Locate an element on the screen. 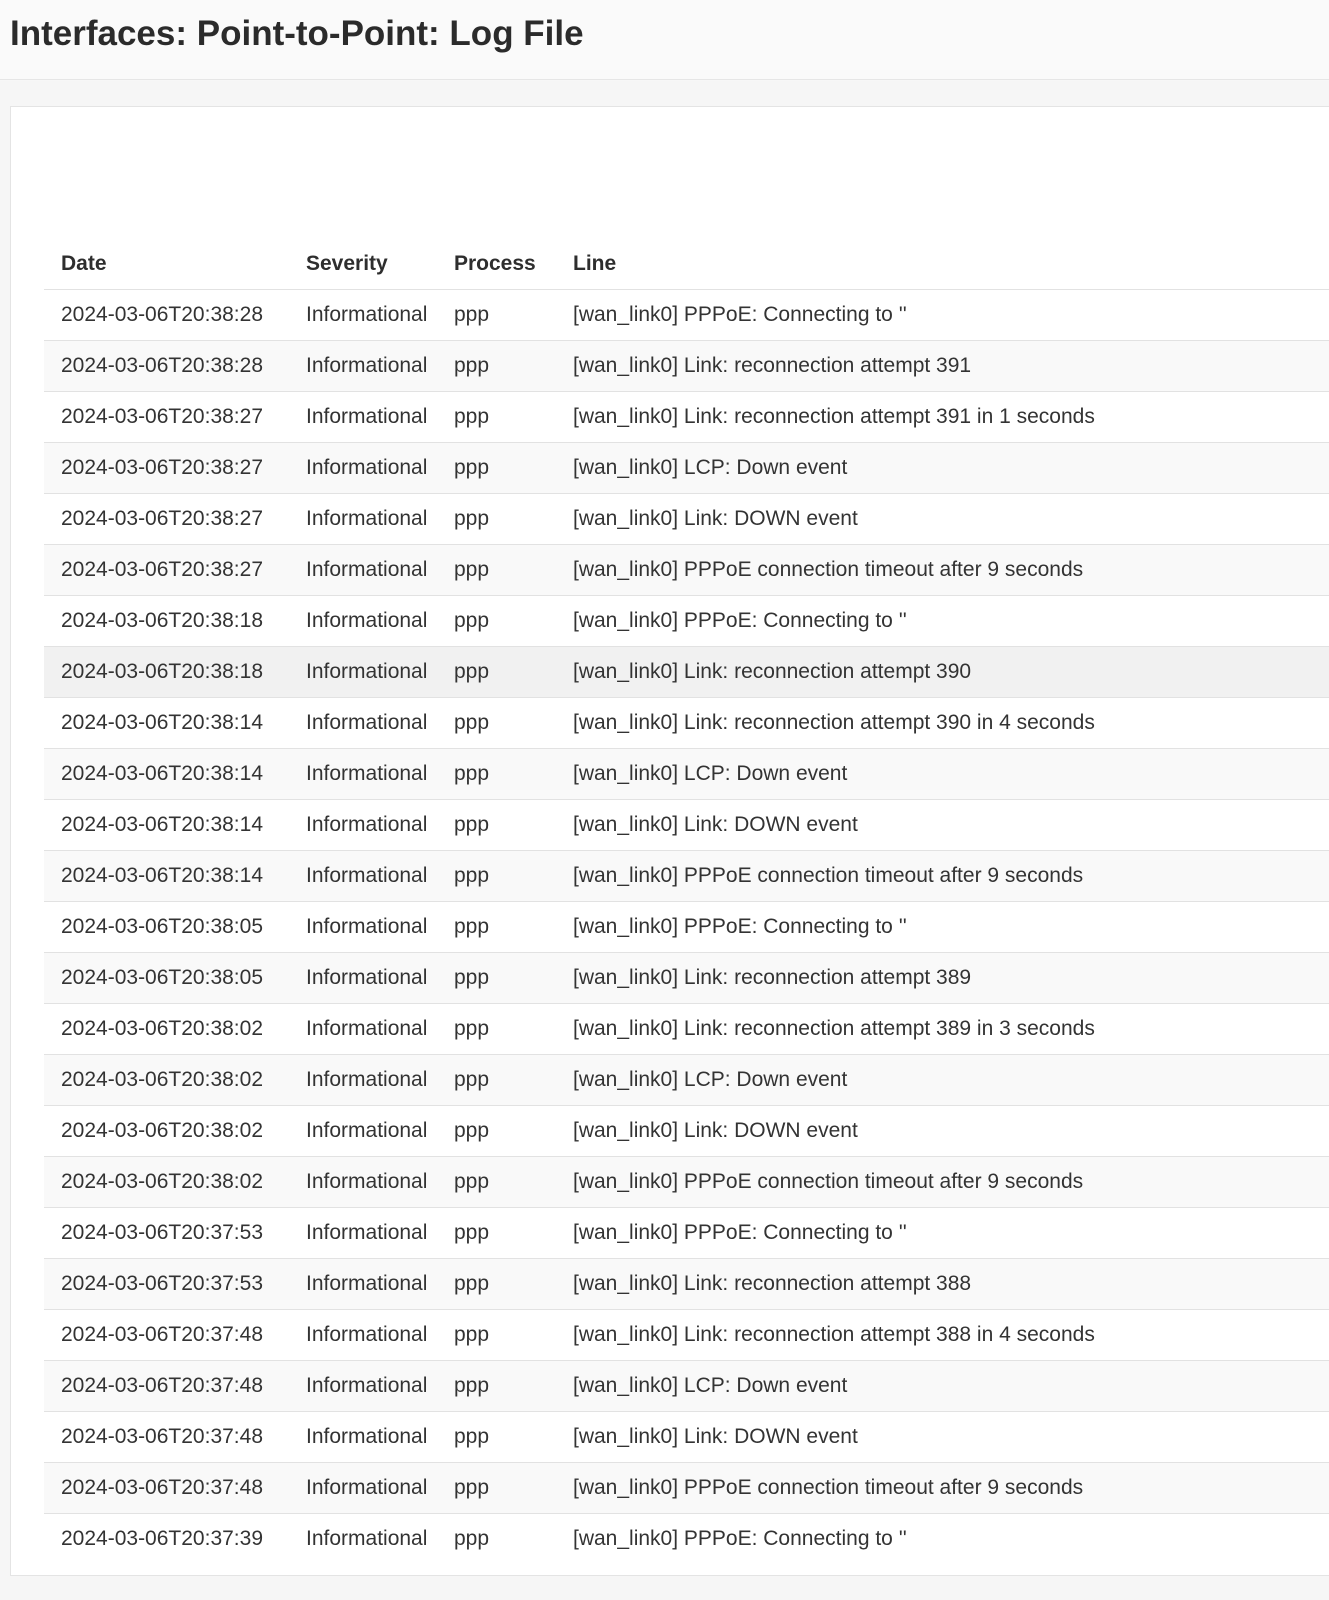  cell-date: 2024-03-06T20:37:39 is located at coordinates (166, 1538).